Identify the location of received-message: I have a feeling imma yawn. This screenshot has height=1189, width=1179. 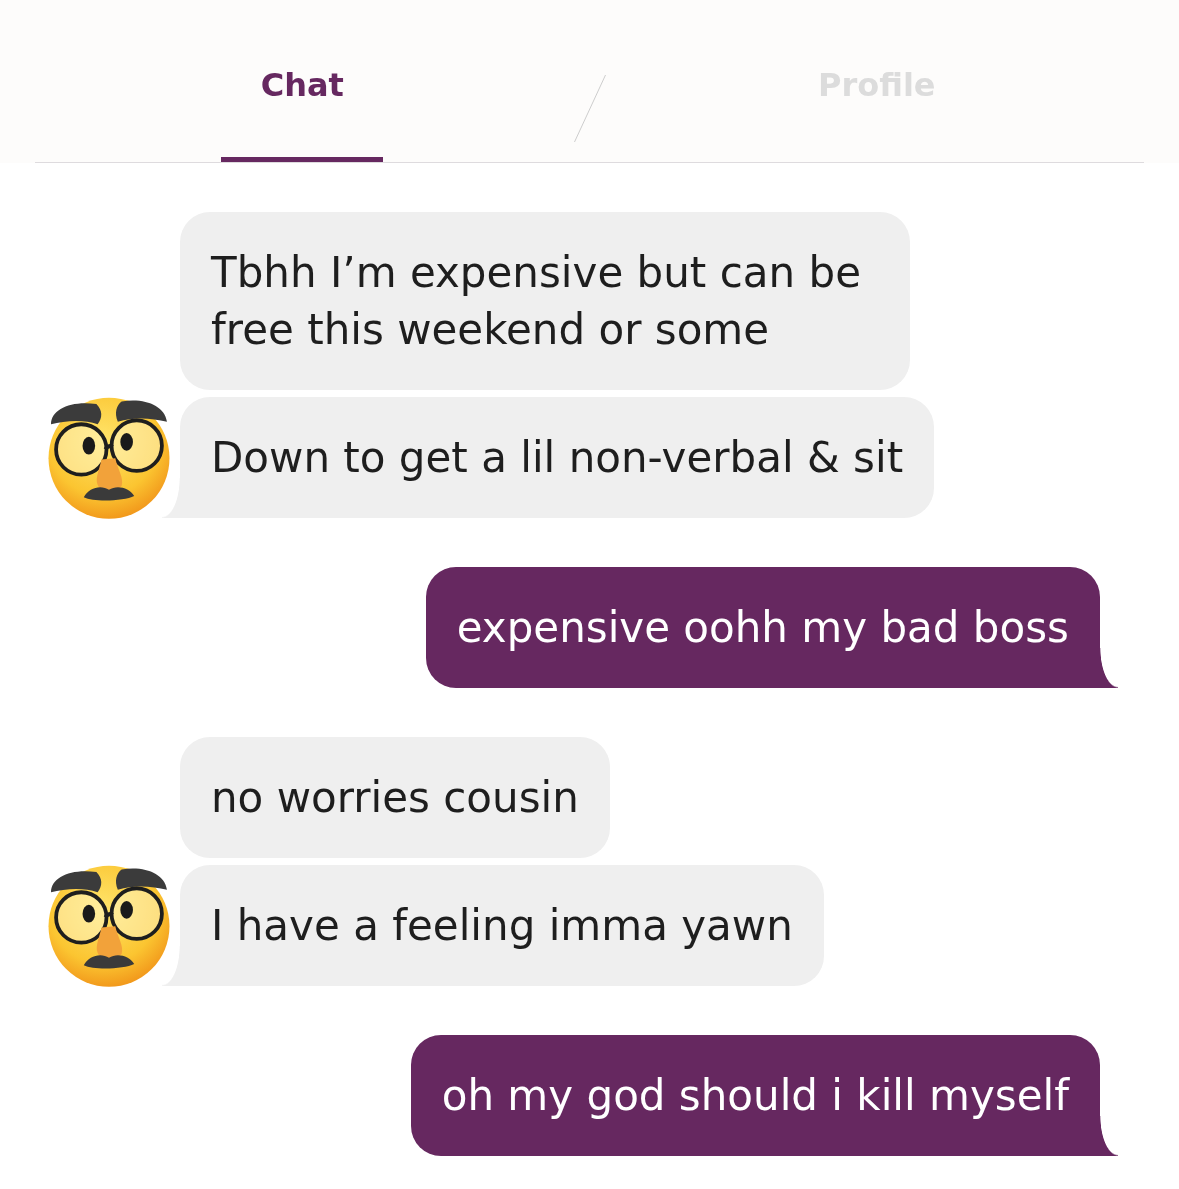
(493, 925).